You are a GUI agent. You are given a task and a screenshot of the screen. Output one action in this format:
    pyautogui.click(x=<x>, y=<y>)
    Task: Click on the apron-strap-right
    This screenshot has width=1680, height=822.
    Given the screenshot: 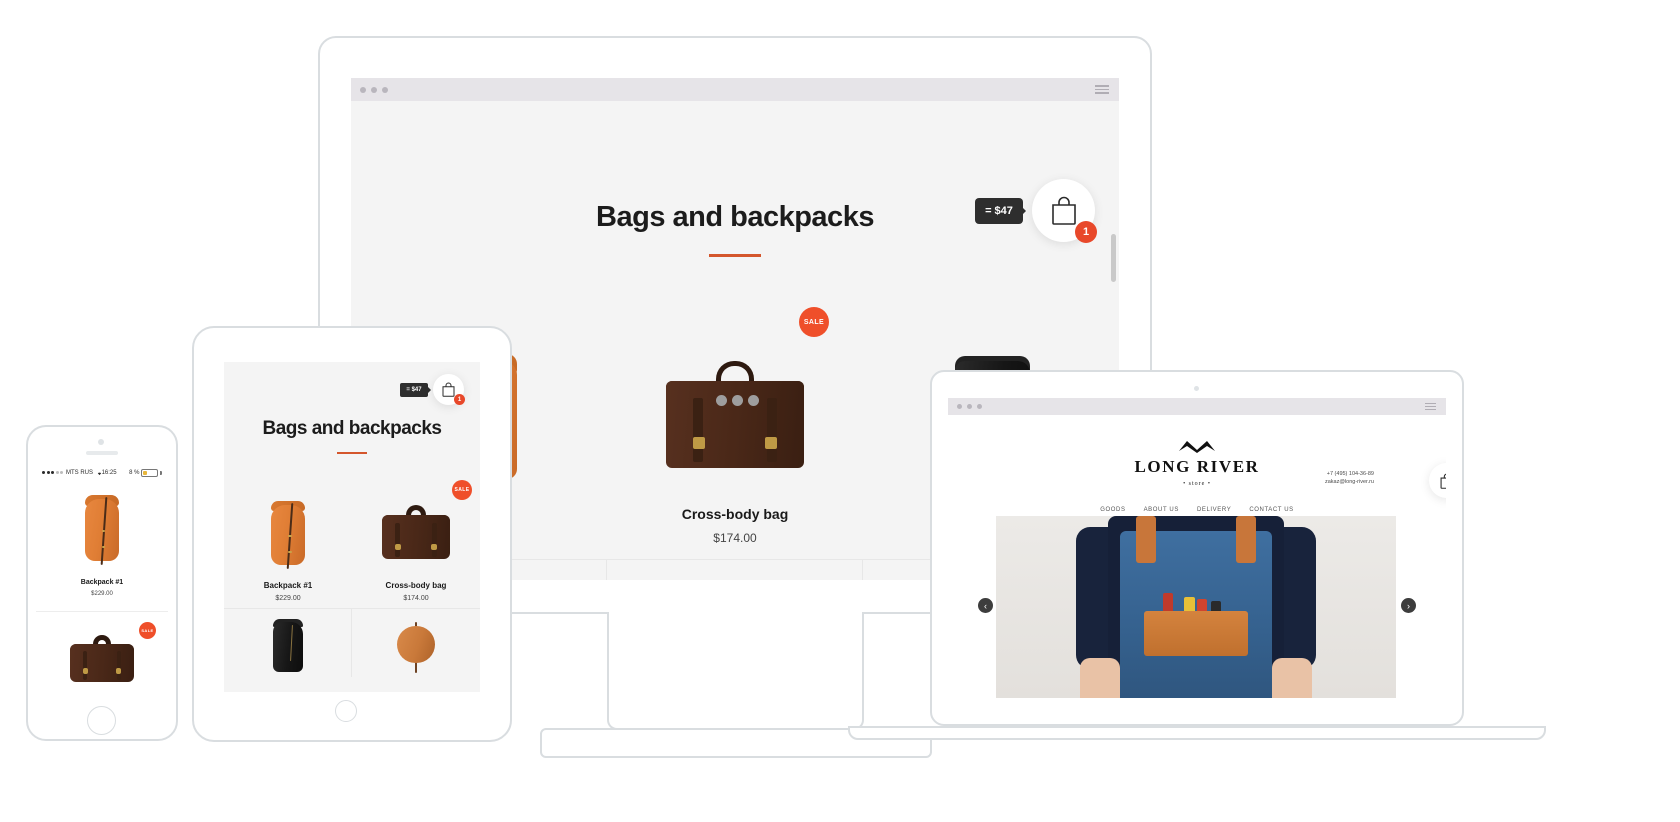 What is the action you would take?
    pyautogui.click(x=1246, y=540)
    